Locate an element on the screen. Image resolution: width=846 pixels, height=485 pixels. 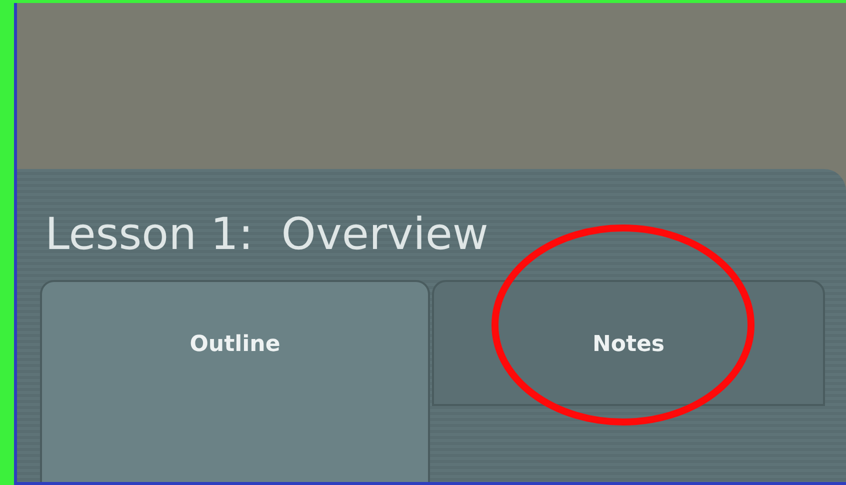
lesson-title: Lesson 1: Overview is located at coordinates (266, 235).